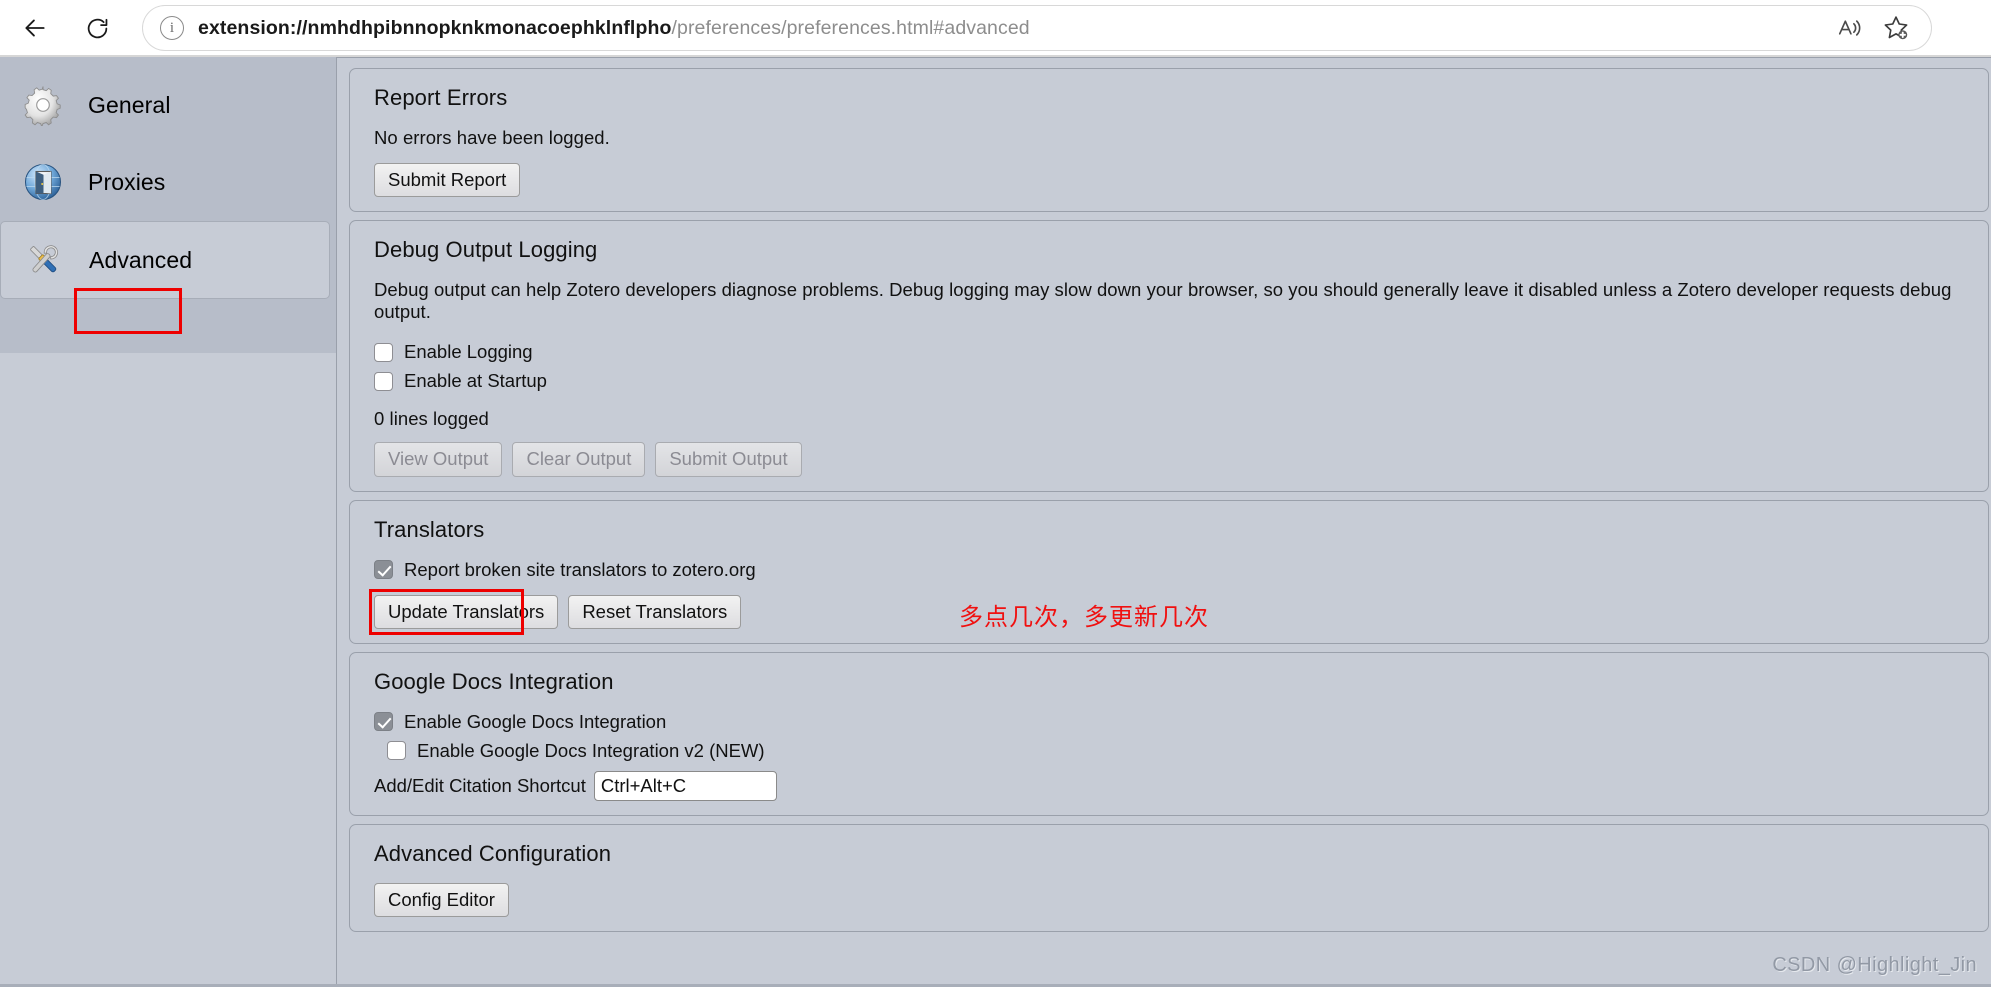 Image resolution: width=1991 pixels, height=987 pixels. I want to click on group-title: Advanced Configuration, so click(493, 853).